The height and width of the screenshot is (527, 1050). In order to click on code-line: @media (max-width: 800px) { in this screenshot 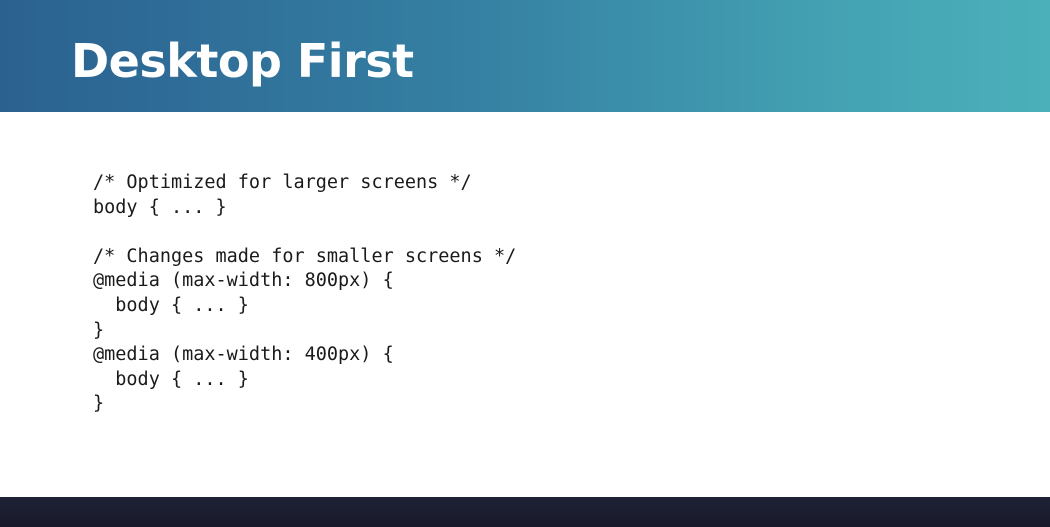, I will do `click(243, 281)`.